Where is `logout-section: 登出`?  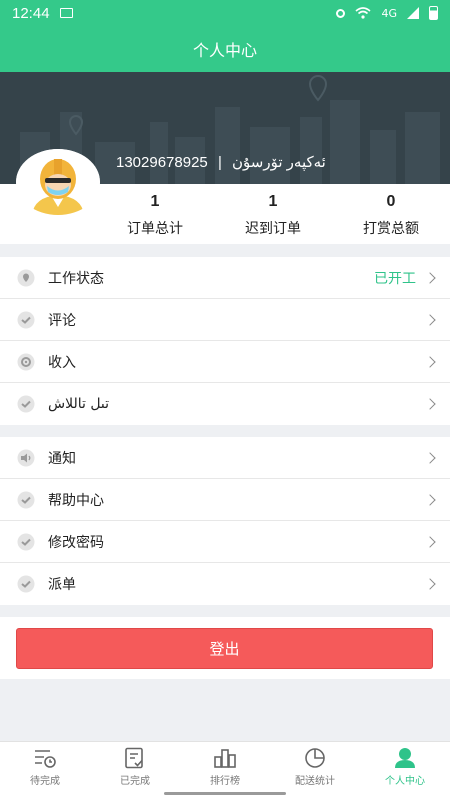 logout-section: 登出 is located at coordinates (225, 648).